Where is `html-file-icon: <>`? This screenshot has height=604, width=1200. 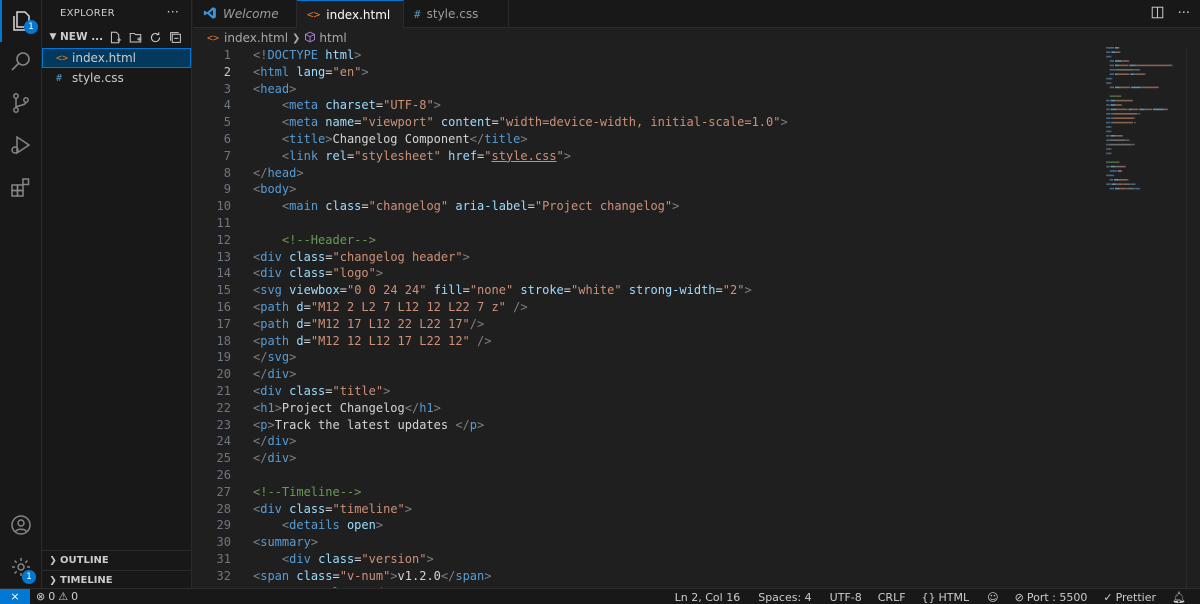 html-file-icon: <> is located at coordinates (213, 38).